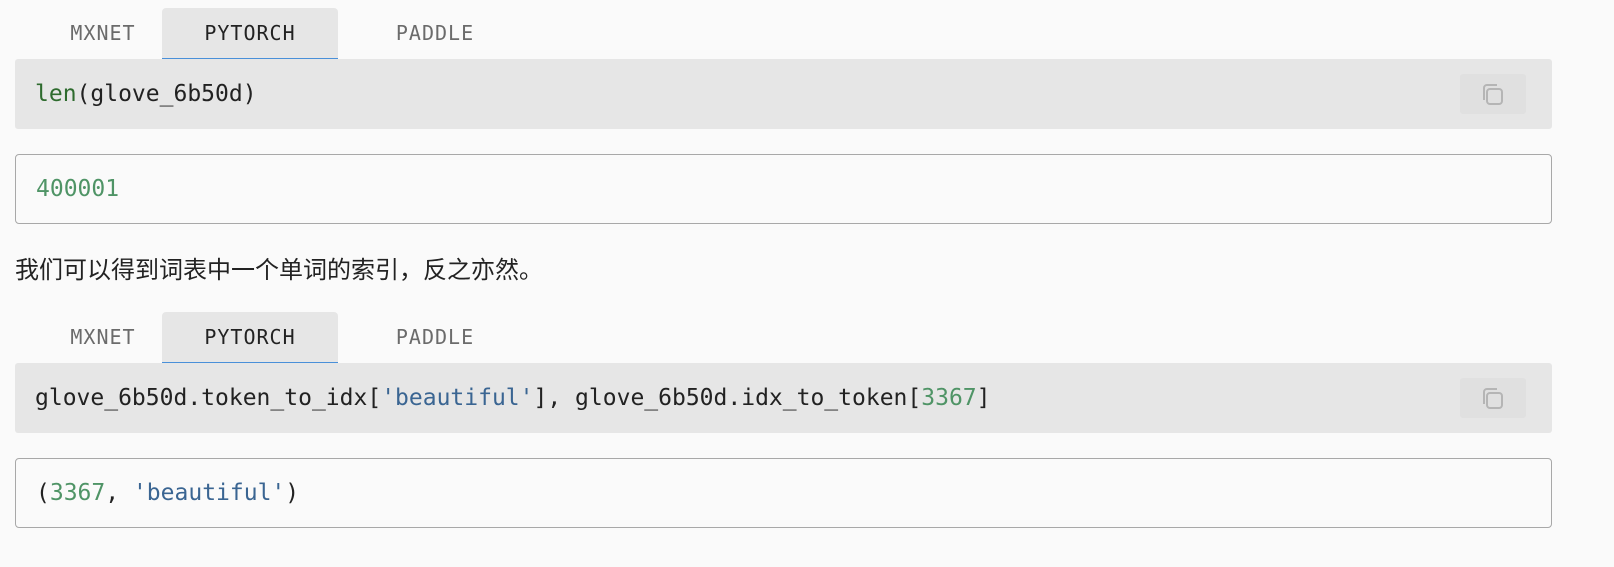  I want to click on code-tabs-2: MXNET PYTORCH PADDLE, so click(783, 338).